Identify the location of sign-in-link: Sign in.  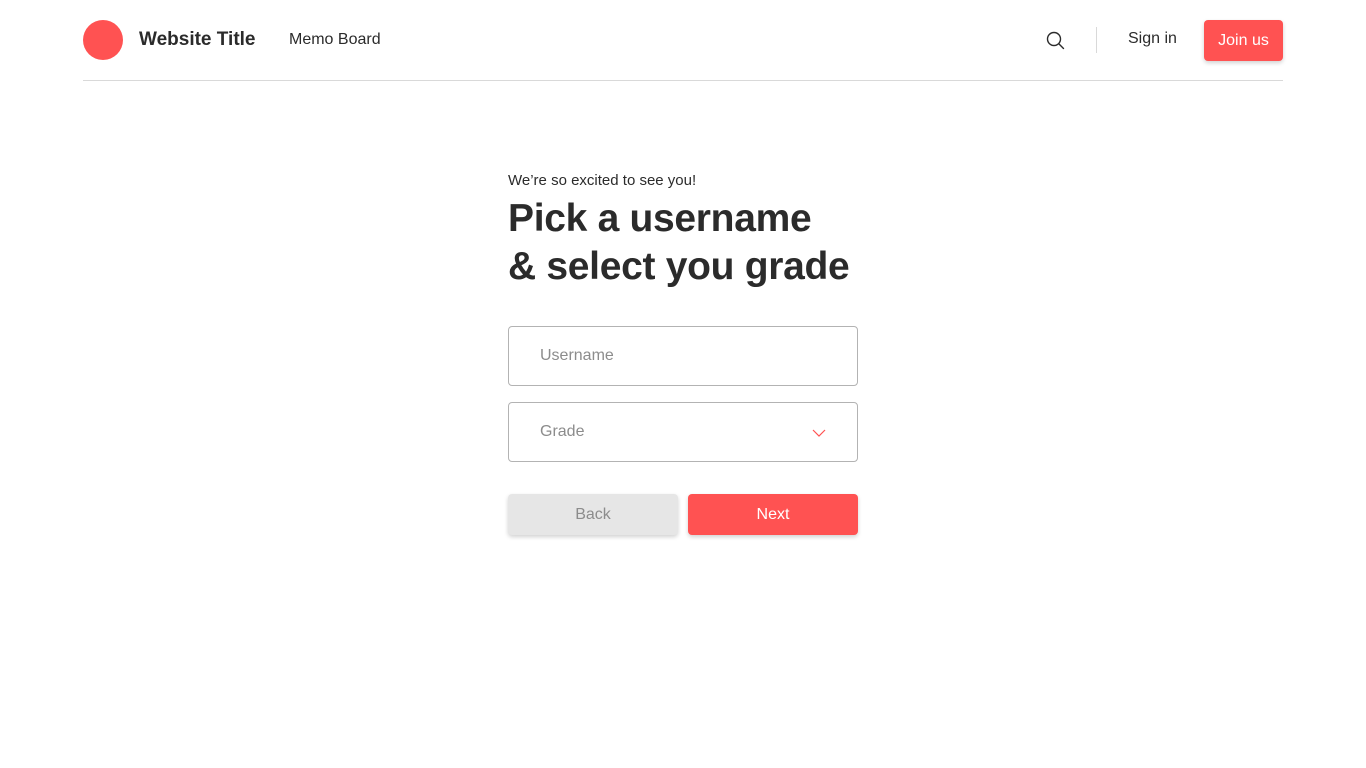
(1152, 39).